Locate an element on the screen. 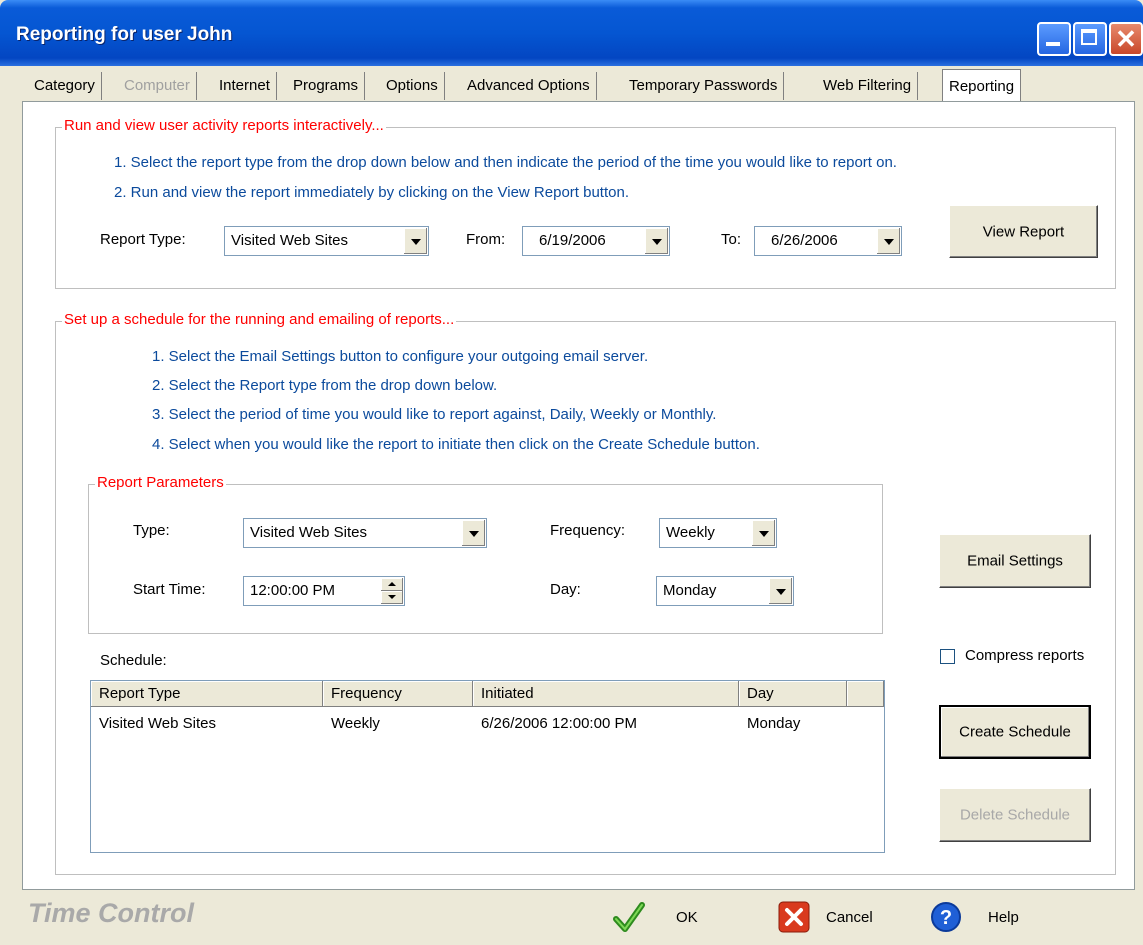 The image size is (1143, 945). frequency-value: Weekly is located at coordinates (690, 532).